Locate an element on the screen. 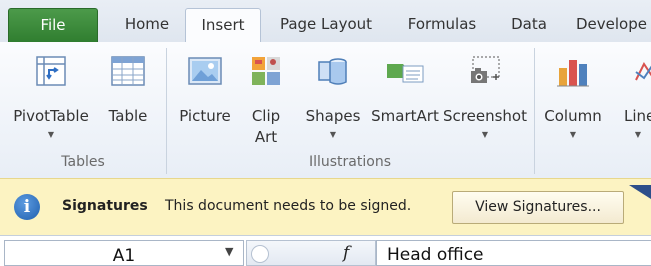 The height and width of the screenshot is (266, 651). clip-art-label-line2: Art is located at coordinates (266, 137).